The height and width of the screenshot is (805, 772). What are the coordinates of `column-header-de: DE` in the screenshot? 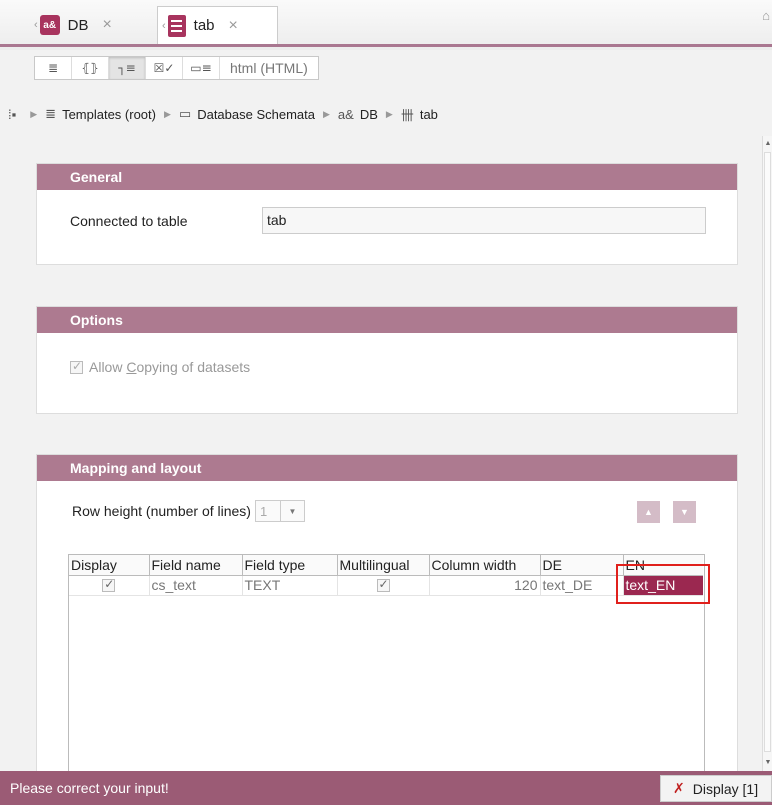 It's located at (582, 565).